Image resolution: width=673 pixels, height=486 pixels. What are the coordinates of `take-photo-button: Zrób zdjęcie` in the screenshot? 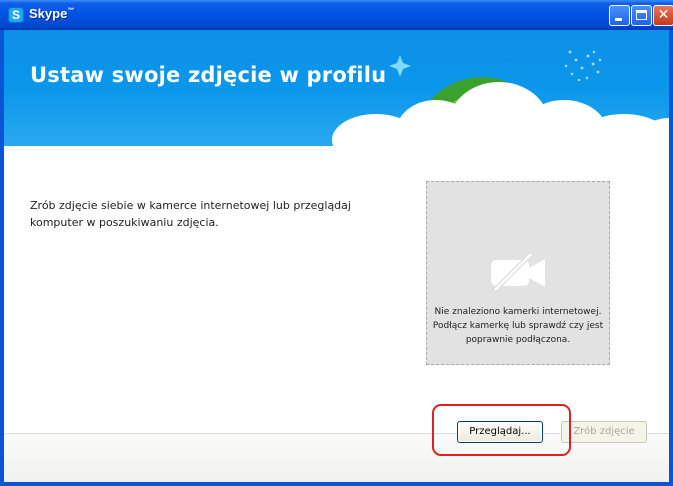 It's located at (604, 432).